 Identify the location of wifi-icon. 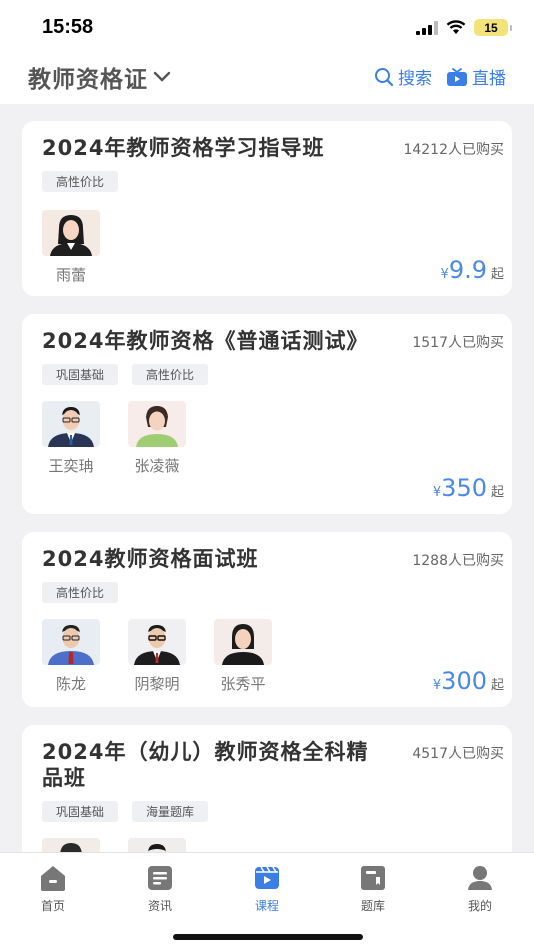
(456, 27).